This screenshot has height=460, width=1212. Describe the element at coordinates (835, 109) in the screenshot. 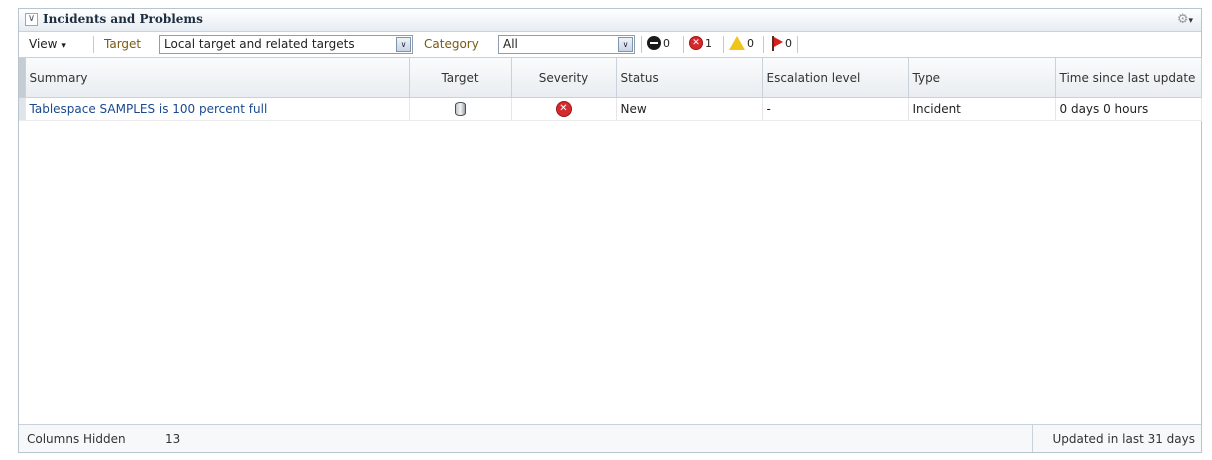

I see `escalation-cell: -` at that location.